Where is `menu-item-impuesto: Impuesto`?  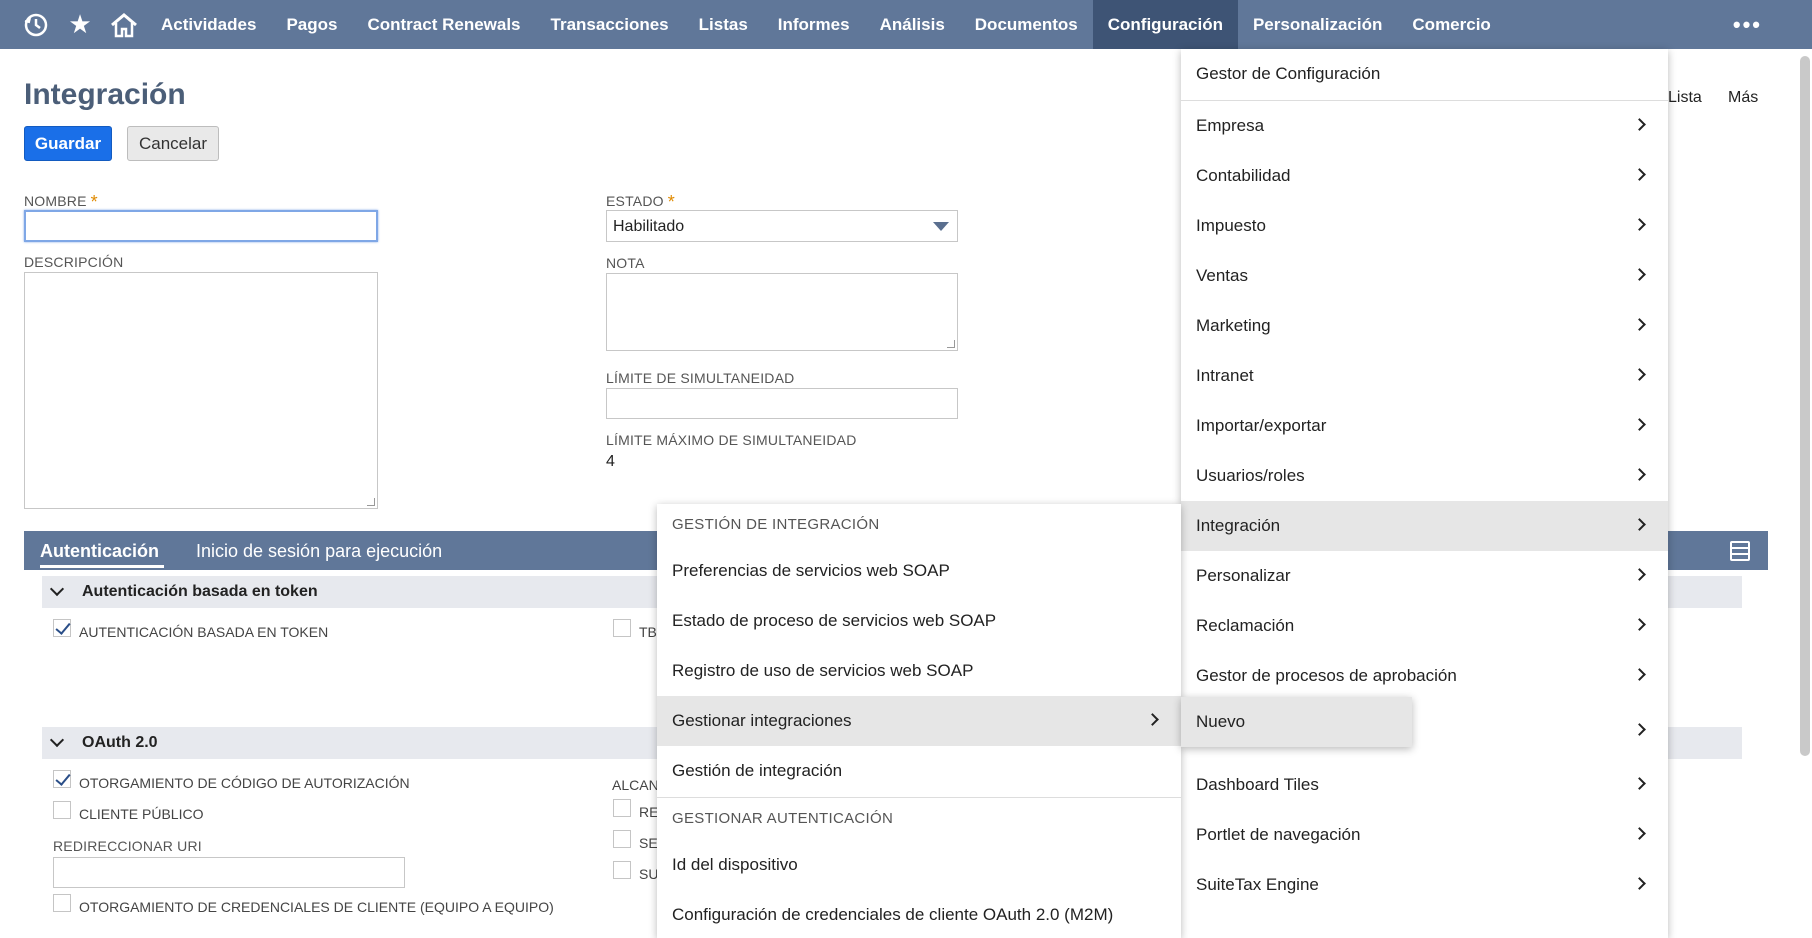 menu-item-impuesto: Impuesto is located at coordinates (1424, 226).